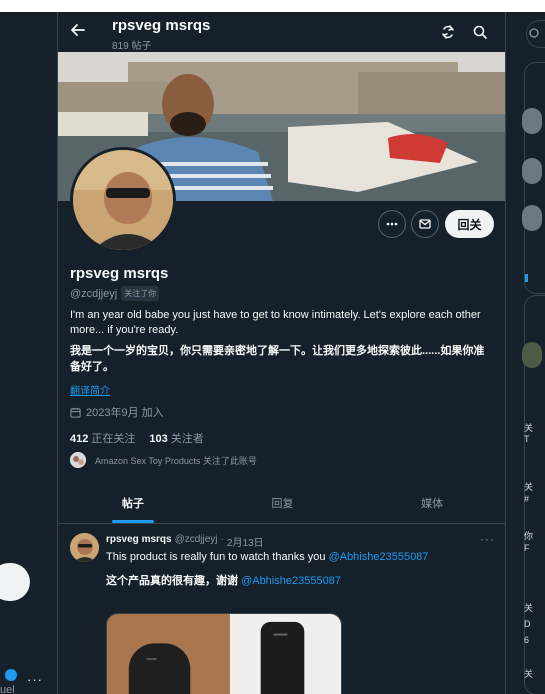  I want to click on arrow-left-icon, so click(78, 30).